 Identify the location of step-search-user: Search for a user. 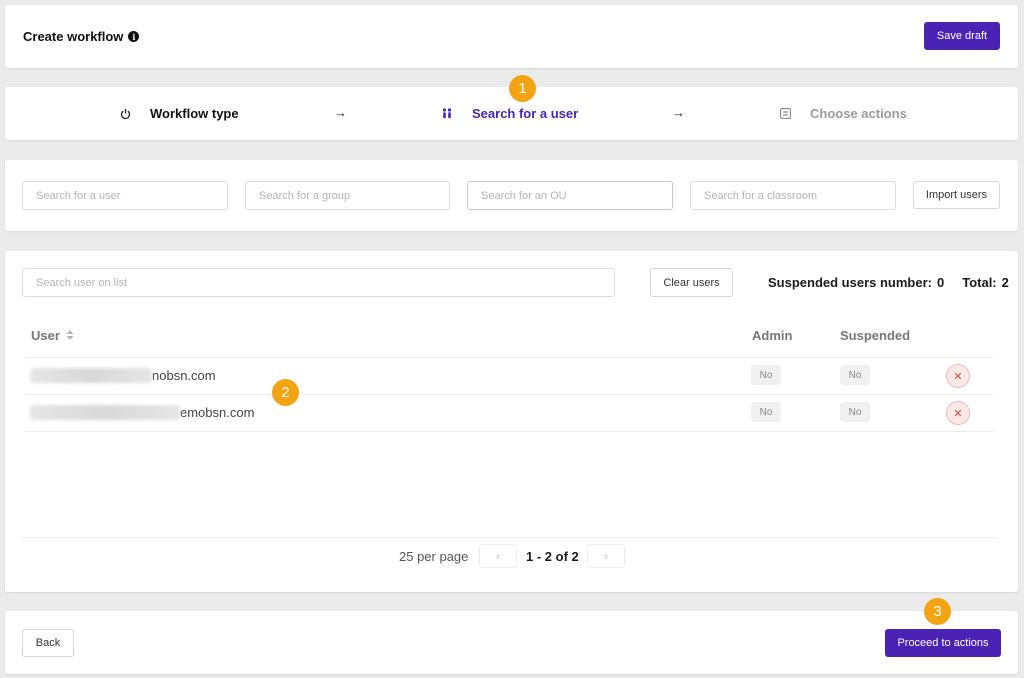
(509, 113).